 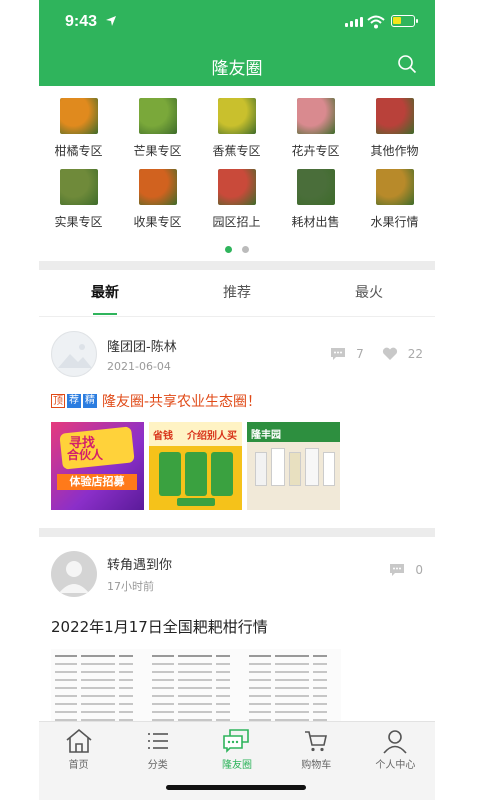 What do you see at coordinates (354, 22) in the screenshot?
I see `cellular-signal-icon` at bounding box center [354, 22].